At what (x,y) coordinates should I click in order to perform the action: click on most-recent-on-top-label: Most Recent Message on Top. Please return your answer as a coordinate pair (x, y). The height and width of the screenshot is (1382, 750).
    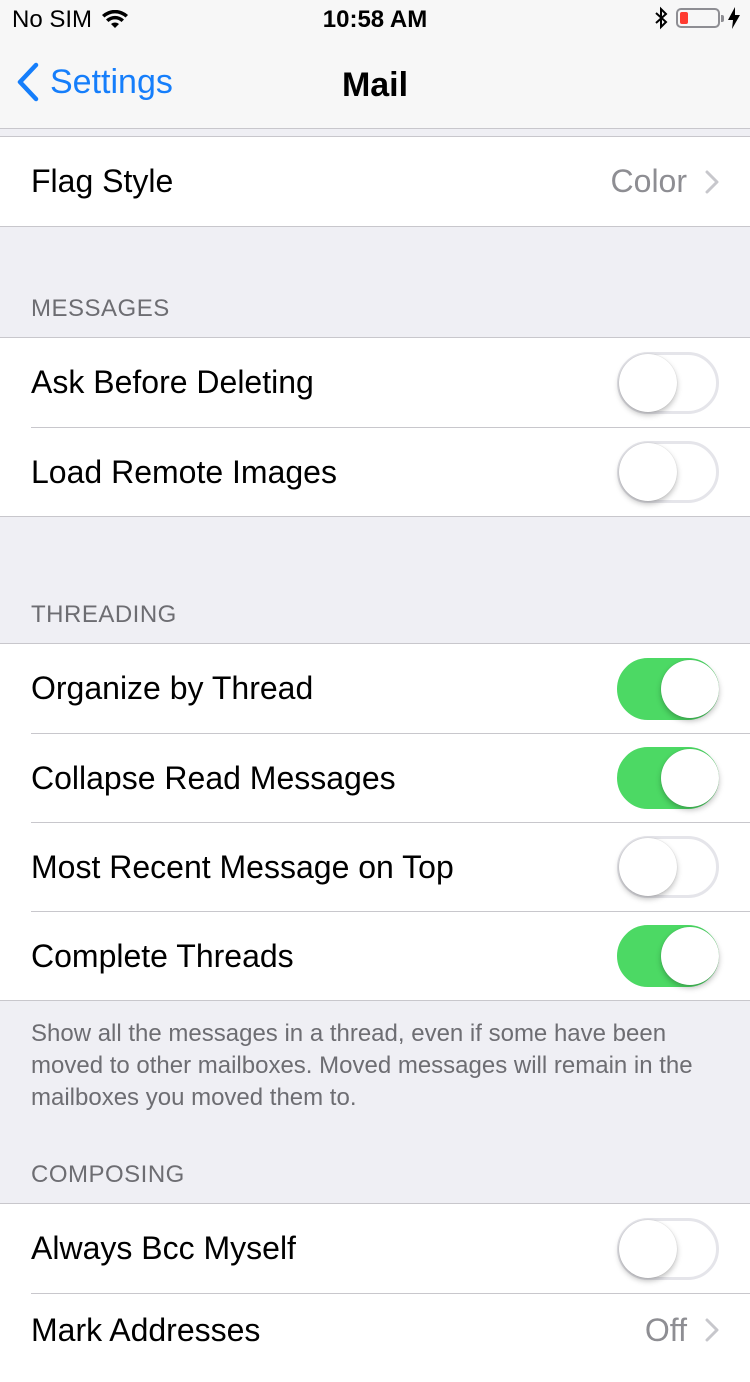
    Looking at the image, I should click on (242, 866).